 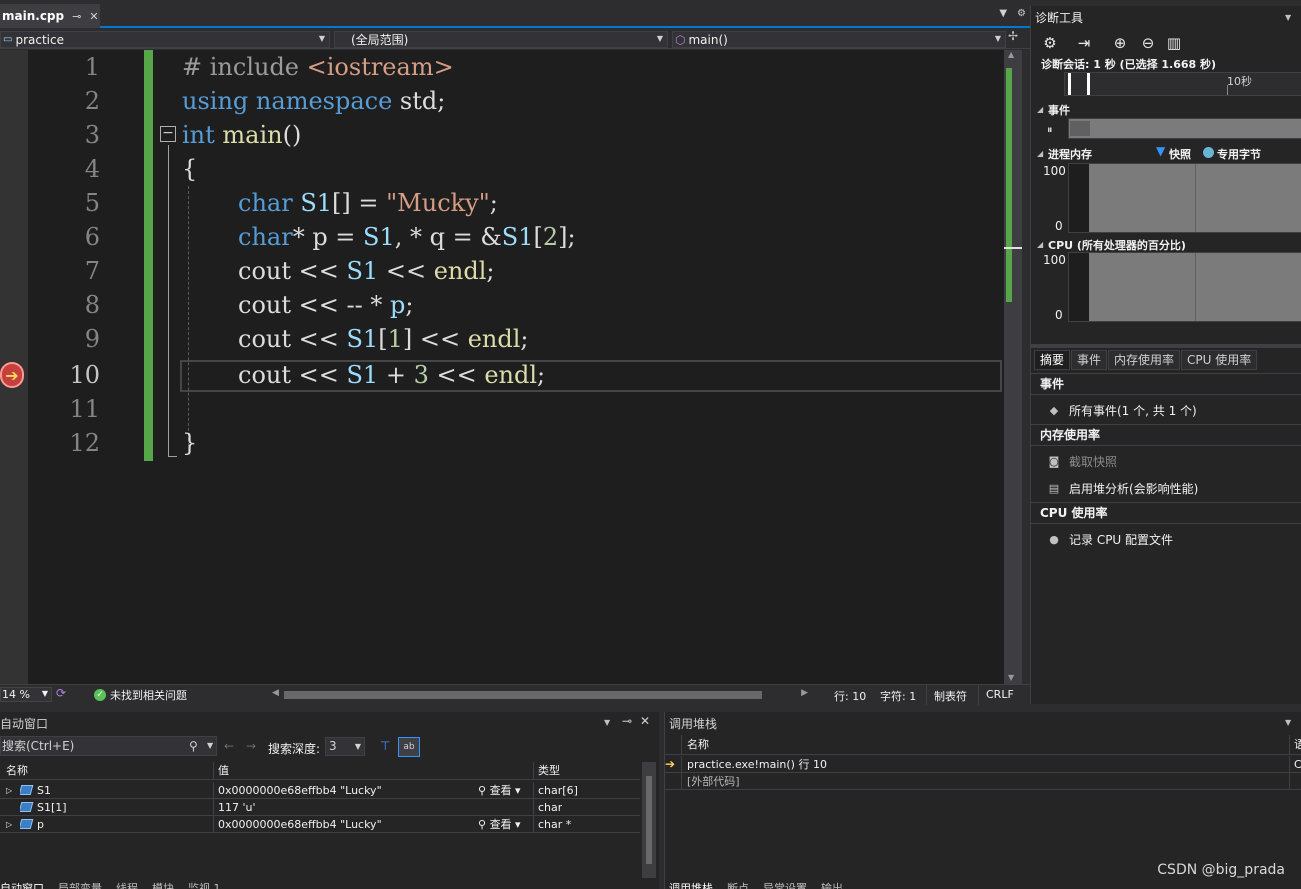 I want to click on project-combo: ▭ practice ▼, so click(x=165, y=39).